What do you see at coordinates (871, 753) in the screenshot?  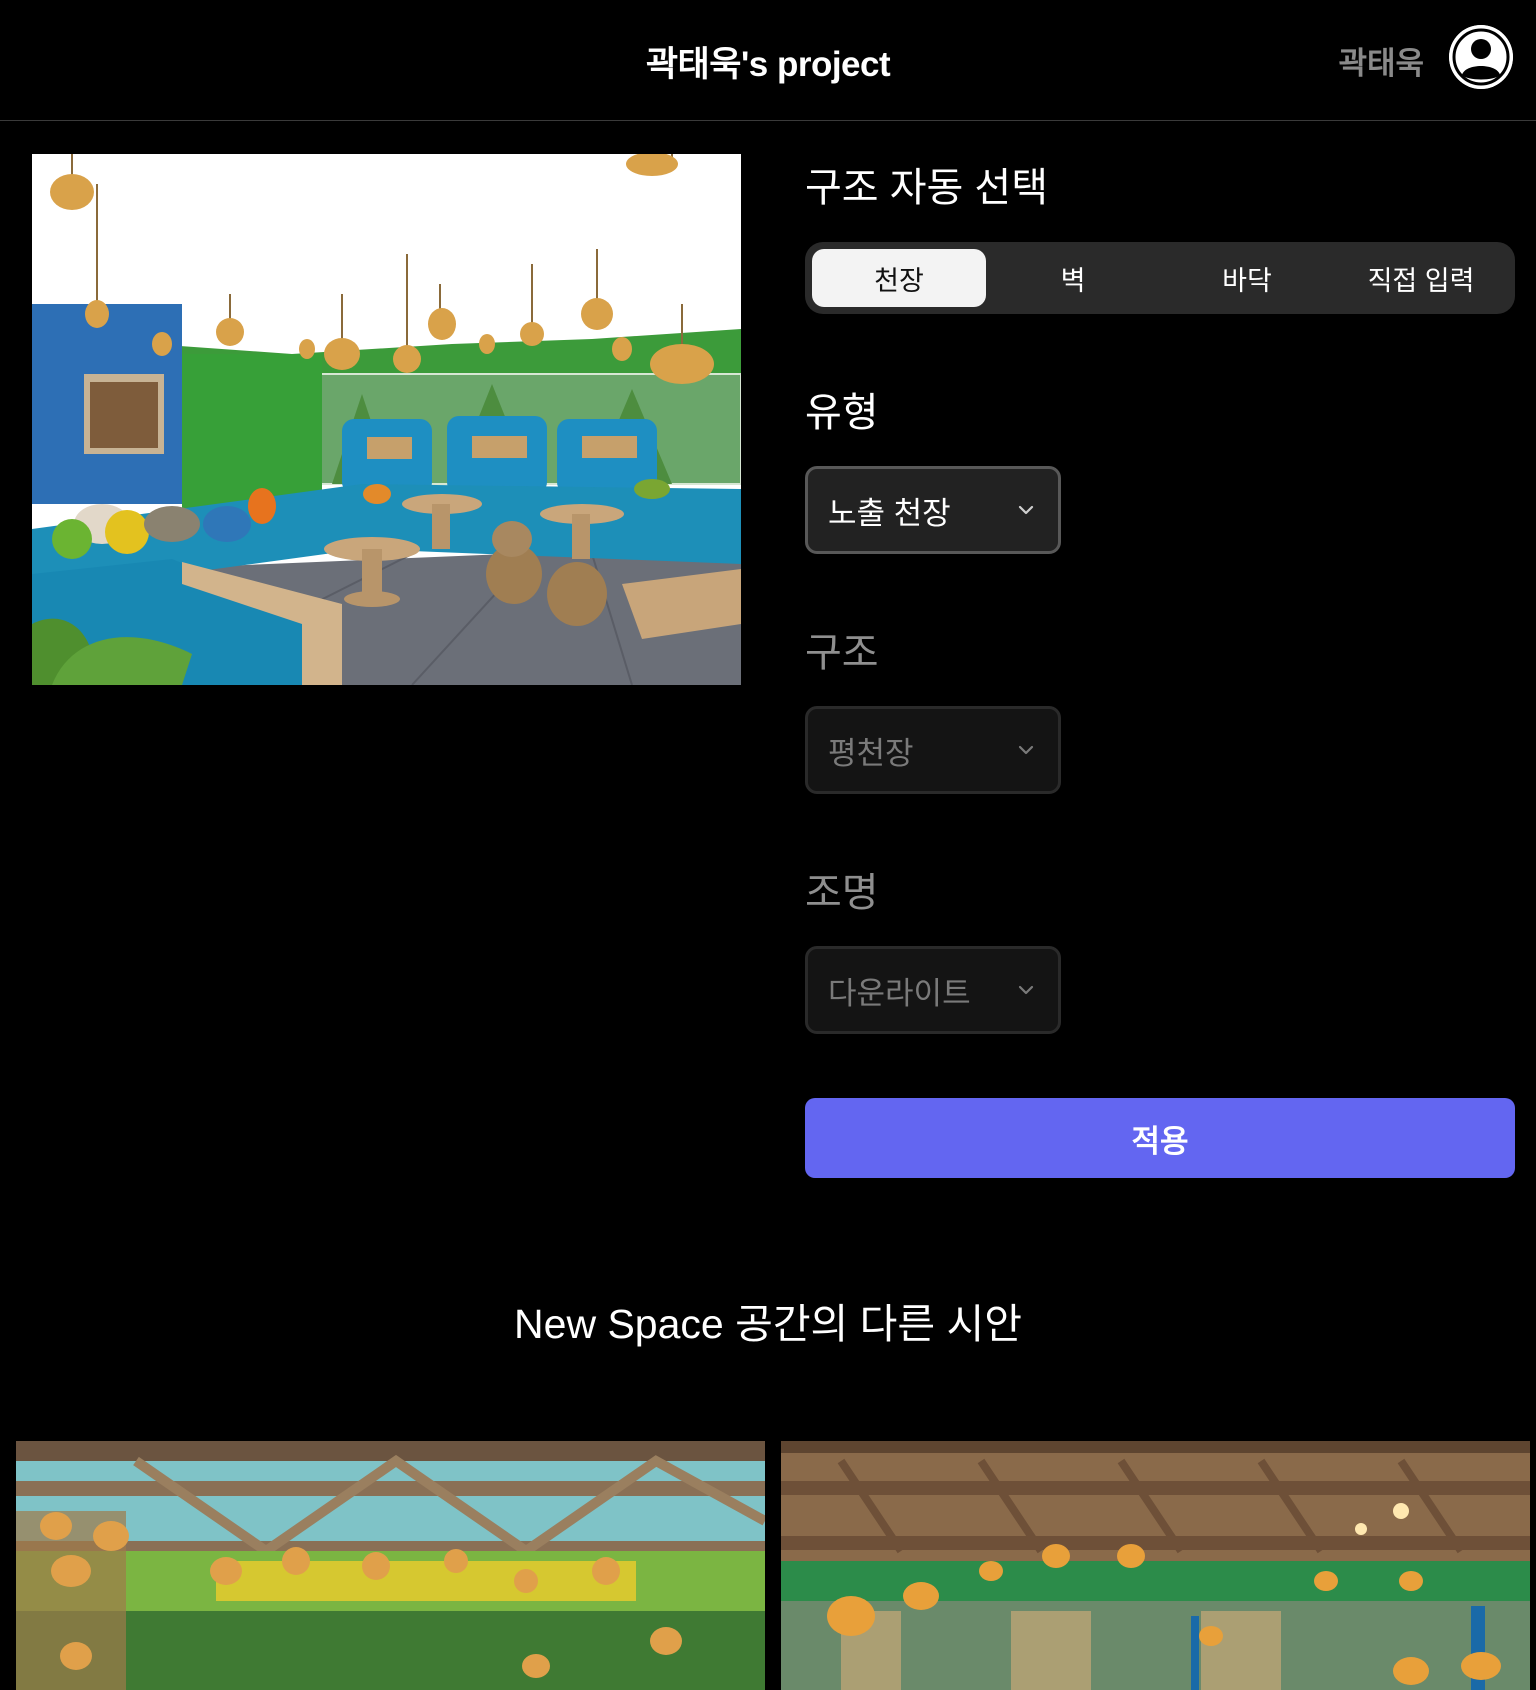 I see `structure-select-value: 평천장` at bounding box center [871, 753].